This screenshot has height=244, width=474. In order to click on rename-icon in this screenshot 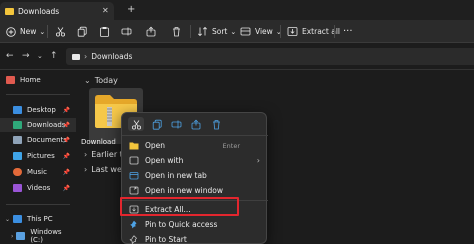, I will do `click(176, 124)`.